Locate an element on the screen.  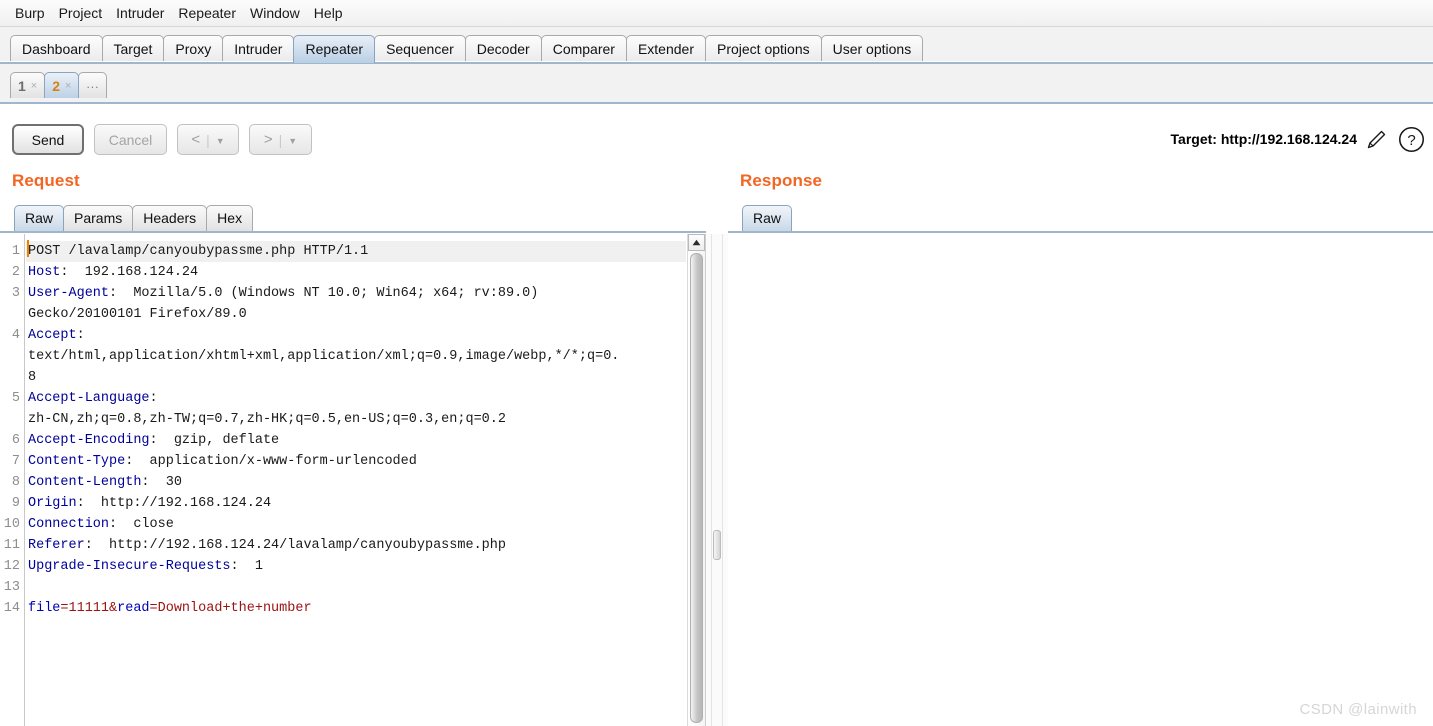
chevron-right-icon: > is located at coordinates (268, 139).